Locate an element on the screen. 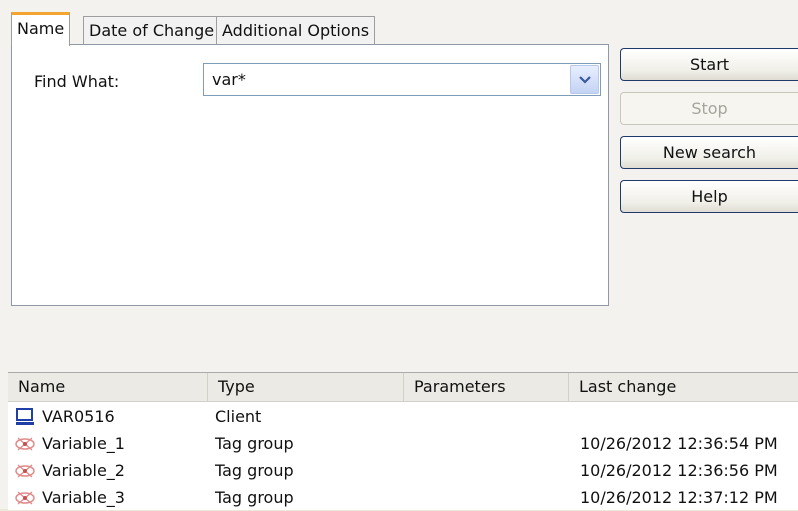 The height and width of the screenshot is (511, 798). find-what-input: var* is located at coordinates (229, 79).